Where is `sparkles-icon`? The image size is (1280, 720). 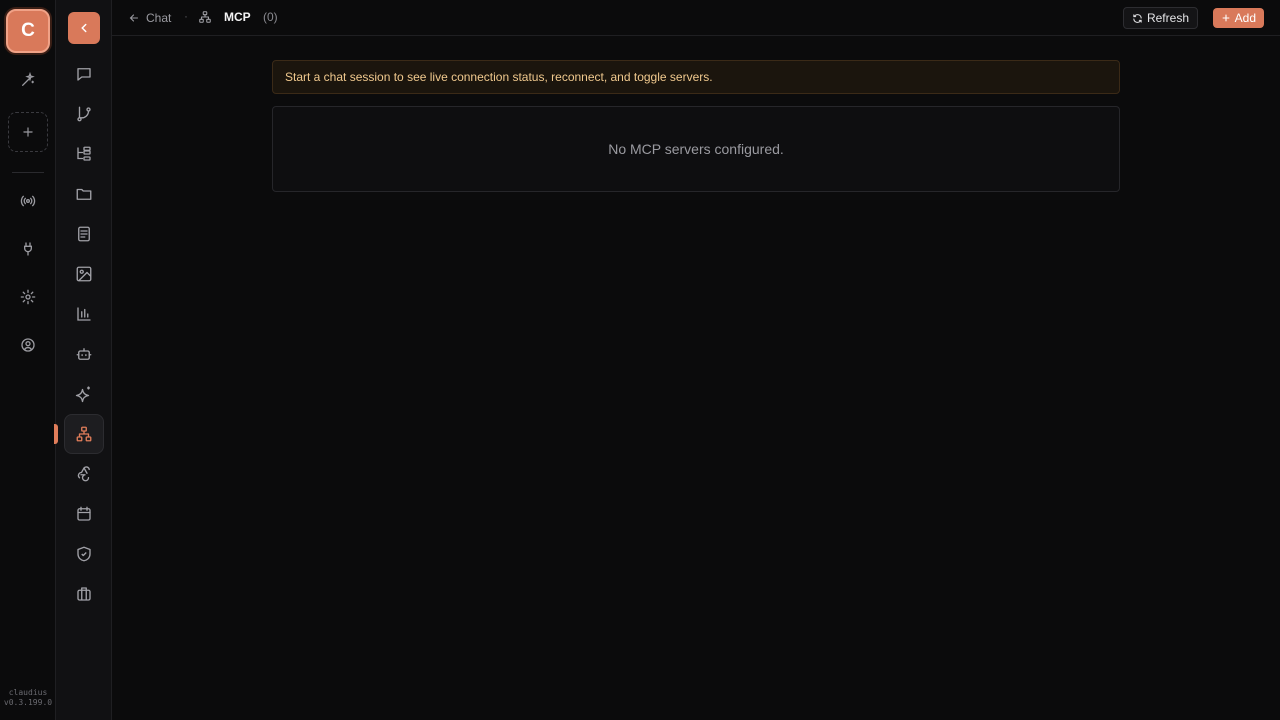 sparkles-icon is located at coordinates (84, 394).